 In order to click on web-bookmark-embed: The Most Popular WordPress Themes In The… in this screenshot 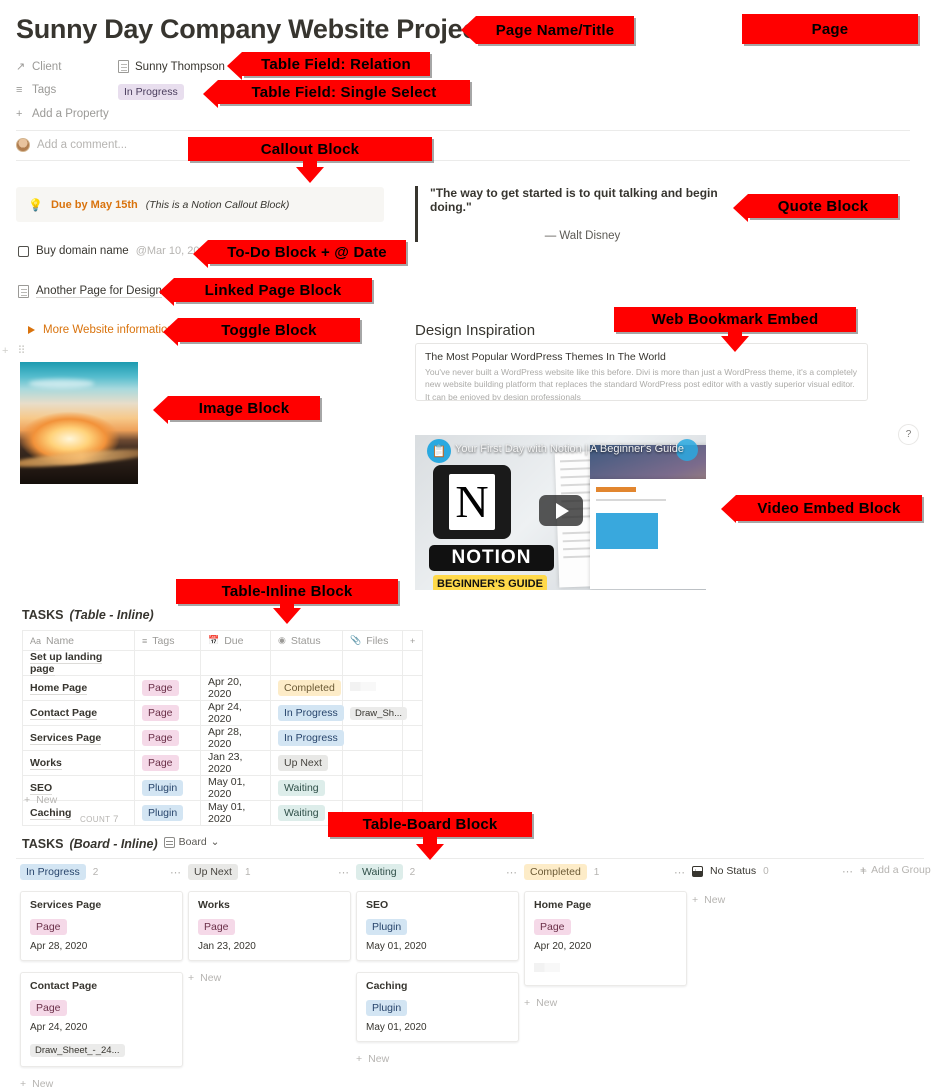, I will do `click(641, 372)`.